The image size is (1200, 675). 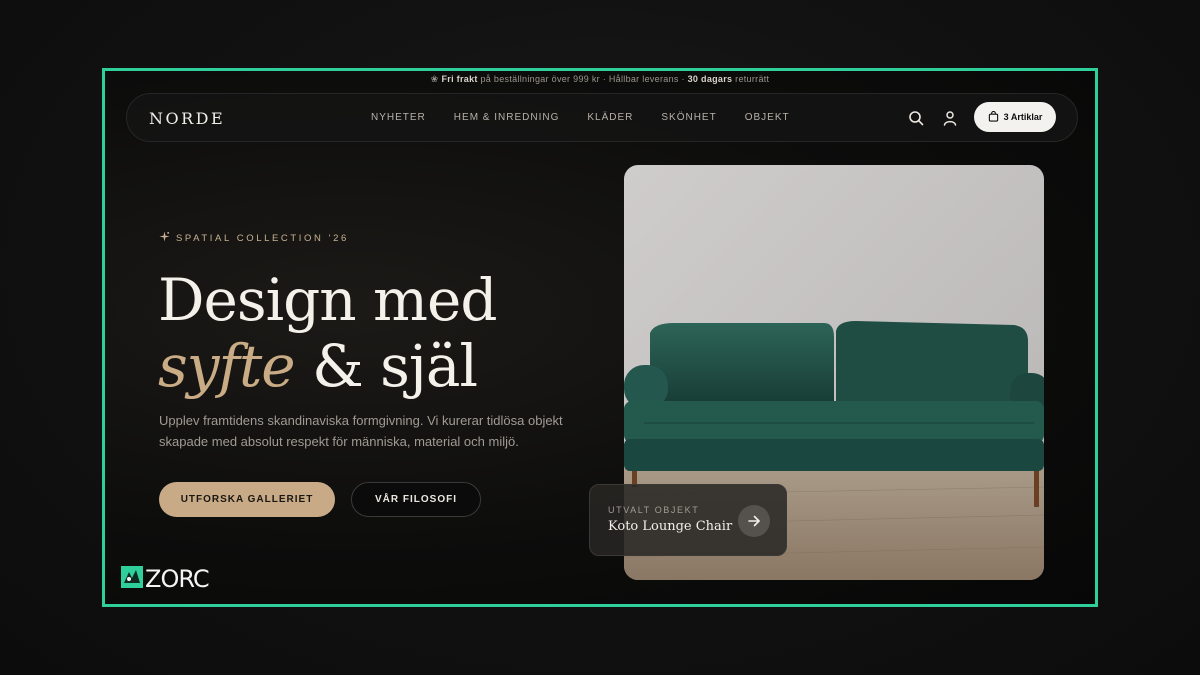 I want to click on kicker-text: SPATIAL COLLECTION '26, so click(x=262, y=238).